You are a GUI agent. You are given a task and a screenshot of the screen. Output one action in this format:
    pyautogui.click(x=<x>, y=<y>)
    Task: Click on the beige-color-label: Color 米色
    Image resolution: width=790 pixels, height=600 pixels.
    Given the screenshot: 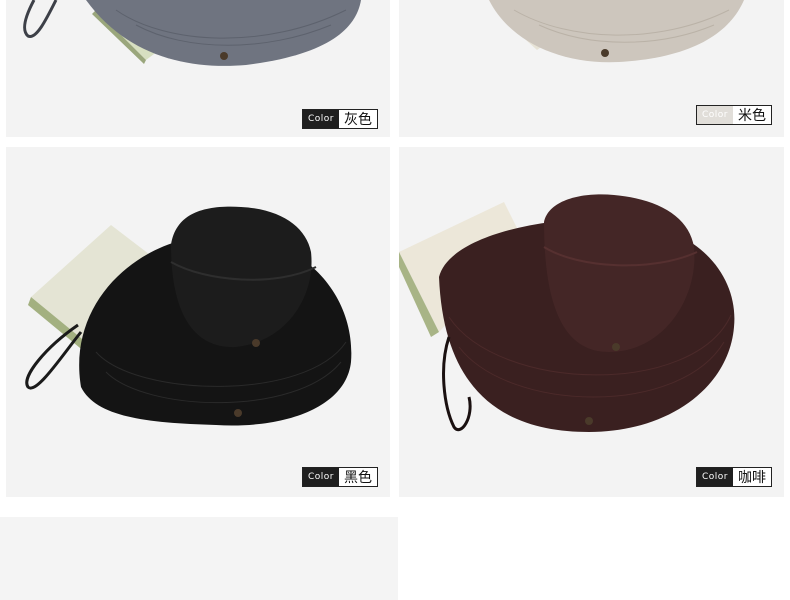 What is the action you would take?
    pyautogui.click(x=734, y=115)
    